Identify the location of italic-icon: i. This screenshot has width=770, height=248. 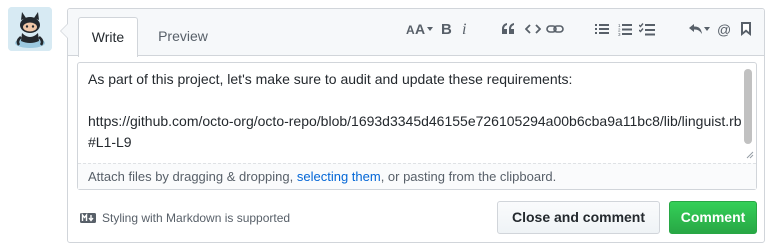
(465, 29).